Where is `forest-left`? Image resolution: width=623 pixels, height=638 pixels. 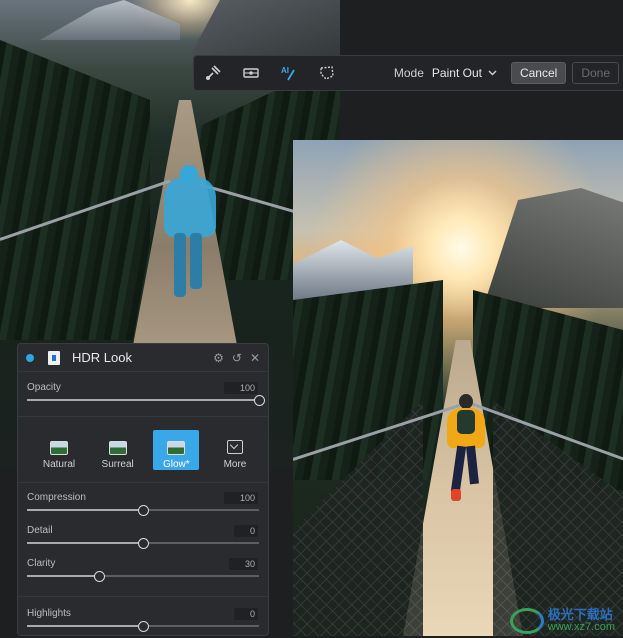 forest-left is located at coordinates (75, 190).